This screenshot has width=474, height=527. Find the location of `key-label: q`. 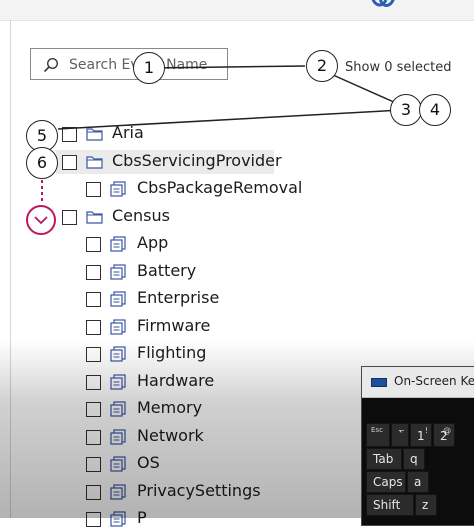

key-label: q is located at coordinates (414, 459).